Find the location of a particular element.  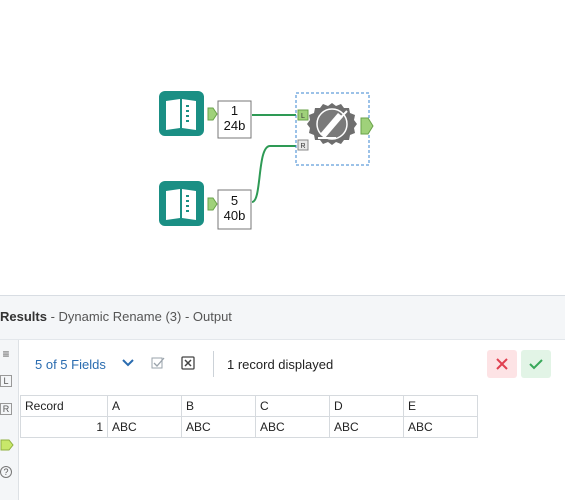

dynamic-rename-tool: L R is located at coordinates (334, 129).